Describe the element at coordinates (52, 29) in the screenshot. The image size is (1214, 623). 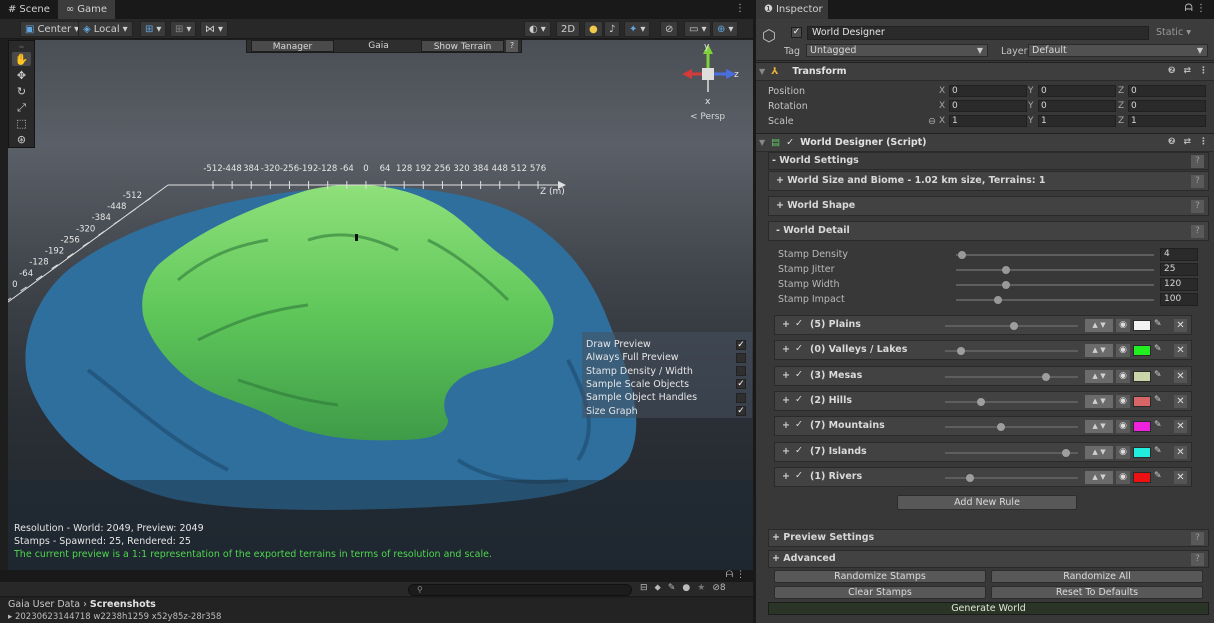
I see `pivot-center-dropdown: ▣ Center ▾` at that location.